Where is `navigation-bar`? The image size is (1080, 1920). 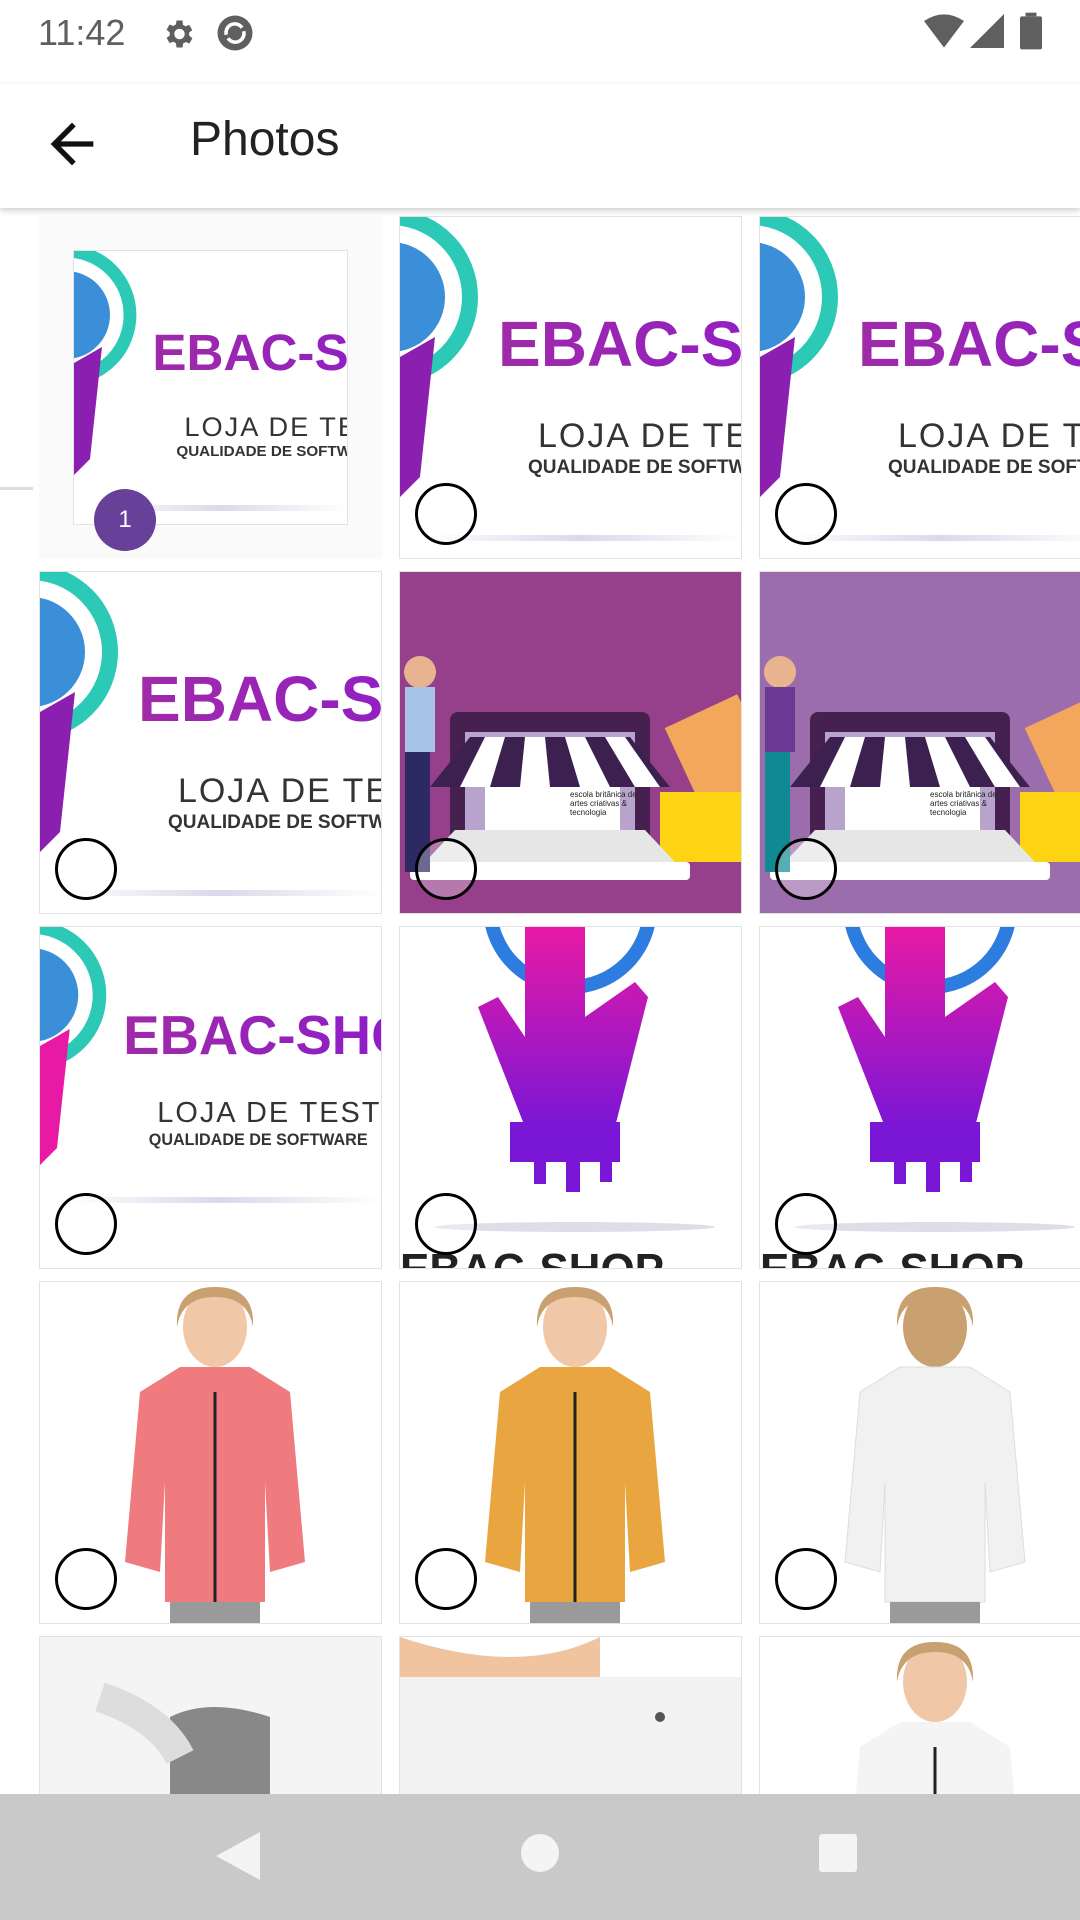 navigation-bar is located at coordinates (540, 1857).